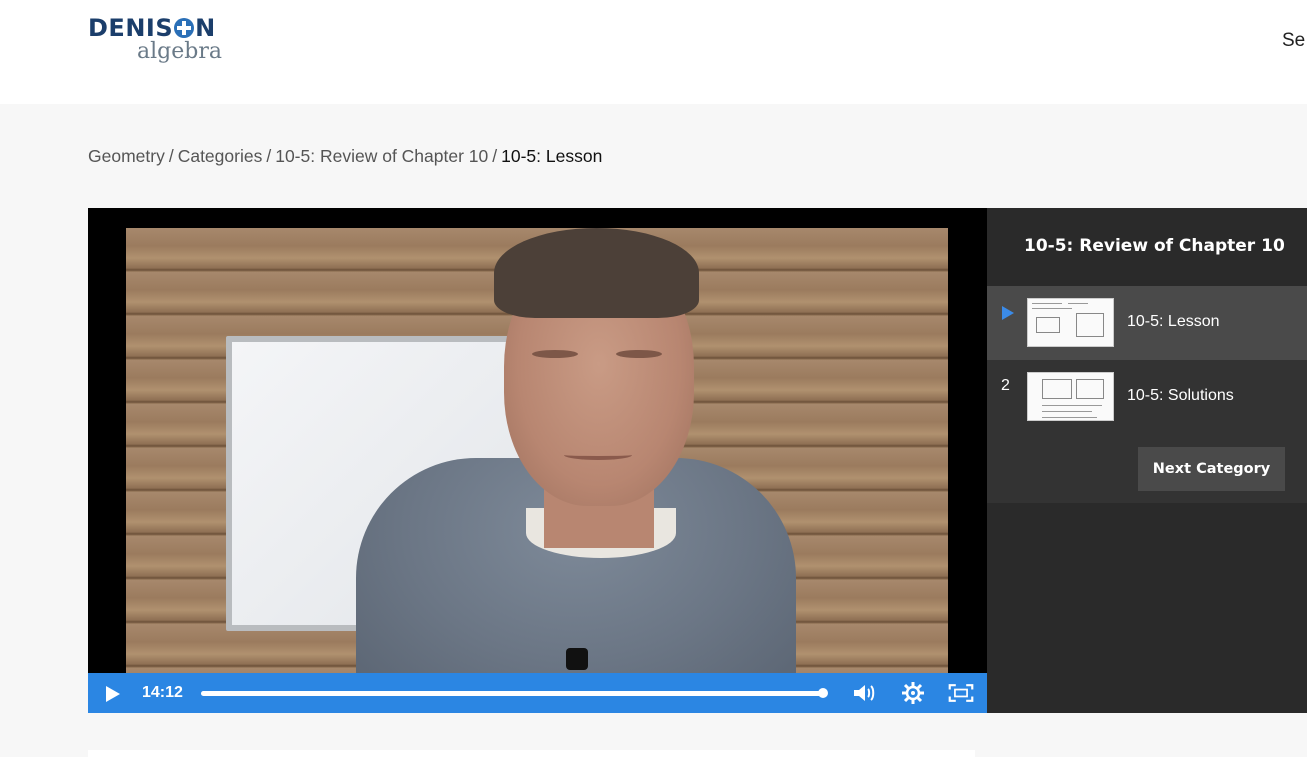  I want to click on breadcrumb-current: 10-5: Lesson, so click(552, 156).